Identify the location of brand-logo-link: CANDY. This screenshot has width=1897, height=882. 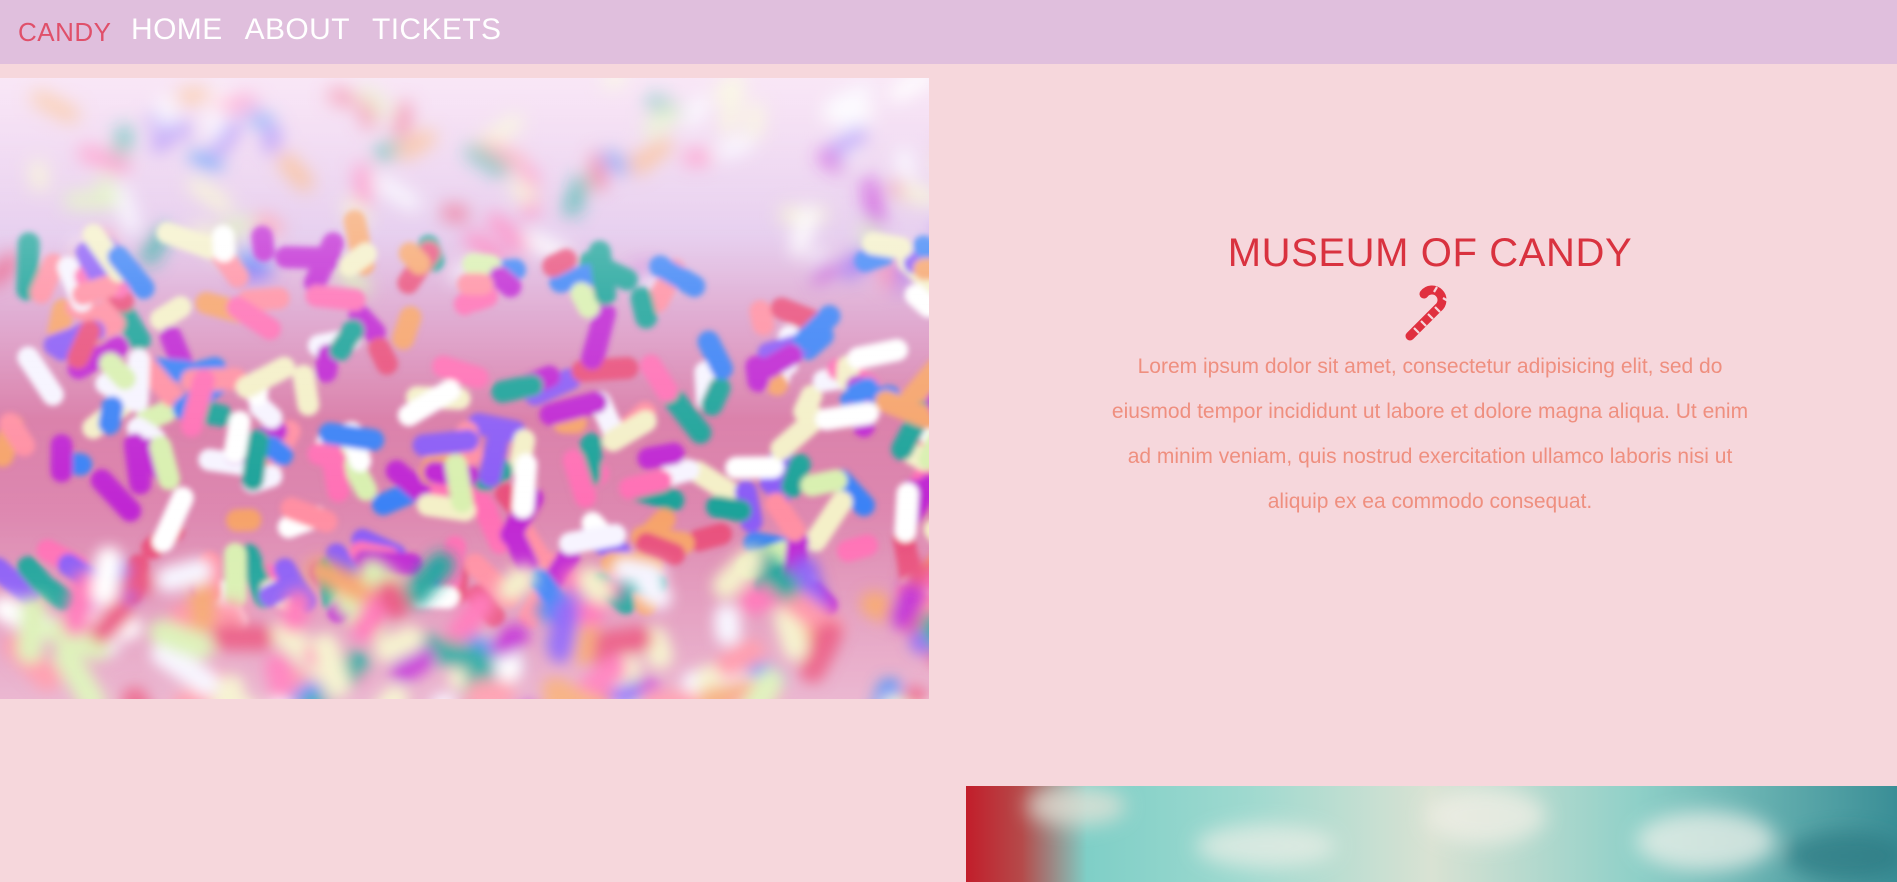
(65, 32).